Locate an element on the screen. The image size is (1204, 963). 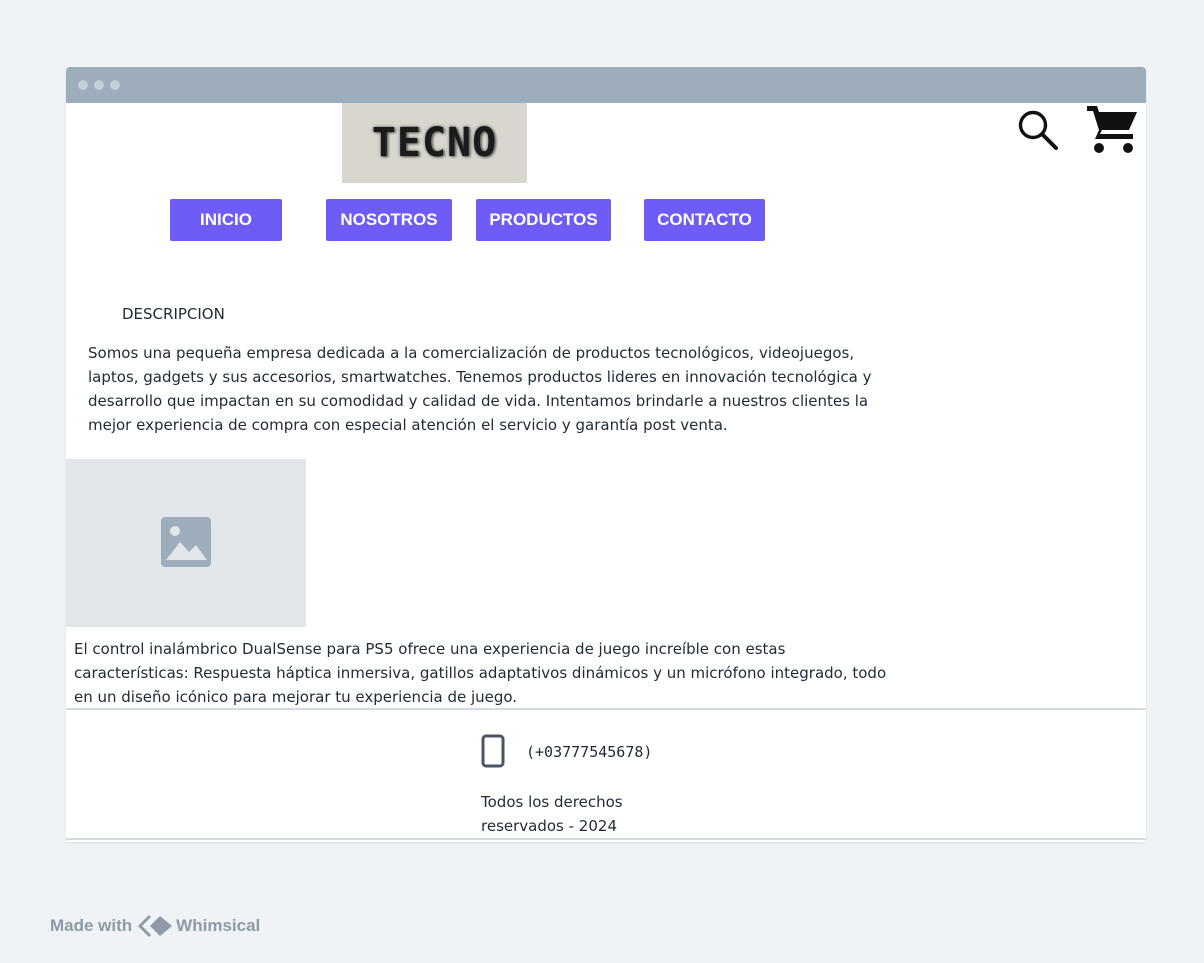
logo: TECNO is located at coordinates (434, 143).